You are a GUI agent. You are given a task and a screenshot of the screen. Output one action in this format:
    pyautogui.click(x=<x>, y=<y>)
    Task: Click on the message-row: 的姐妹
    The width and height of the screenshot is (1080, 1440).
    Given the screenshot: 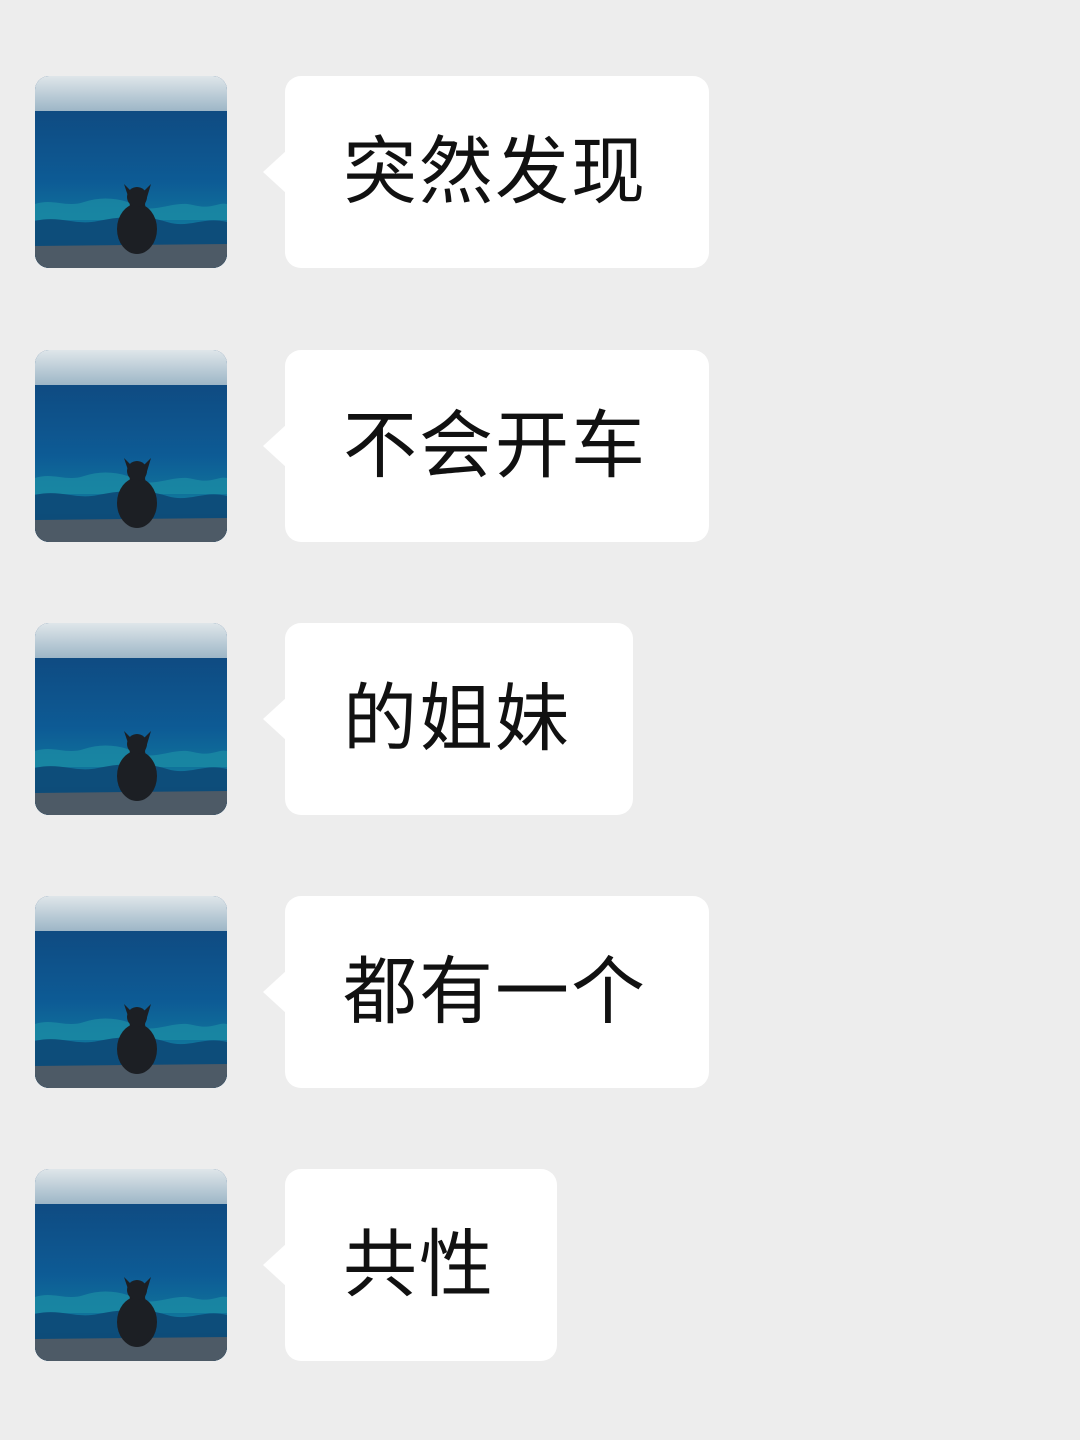 What is the action you would take?
    pyautogui.click(x=334, y=719)
    